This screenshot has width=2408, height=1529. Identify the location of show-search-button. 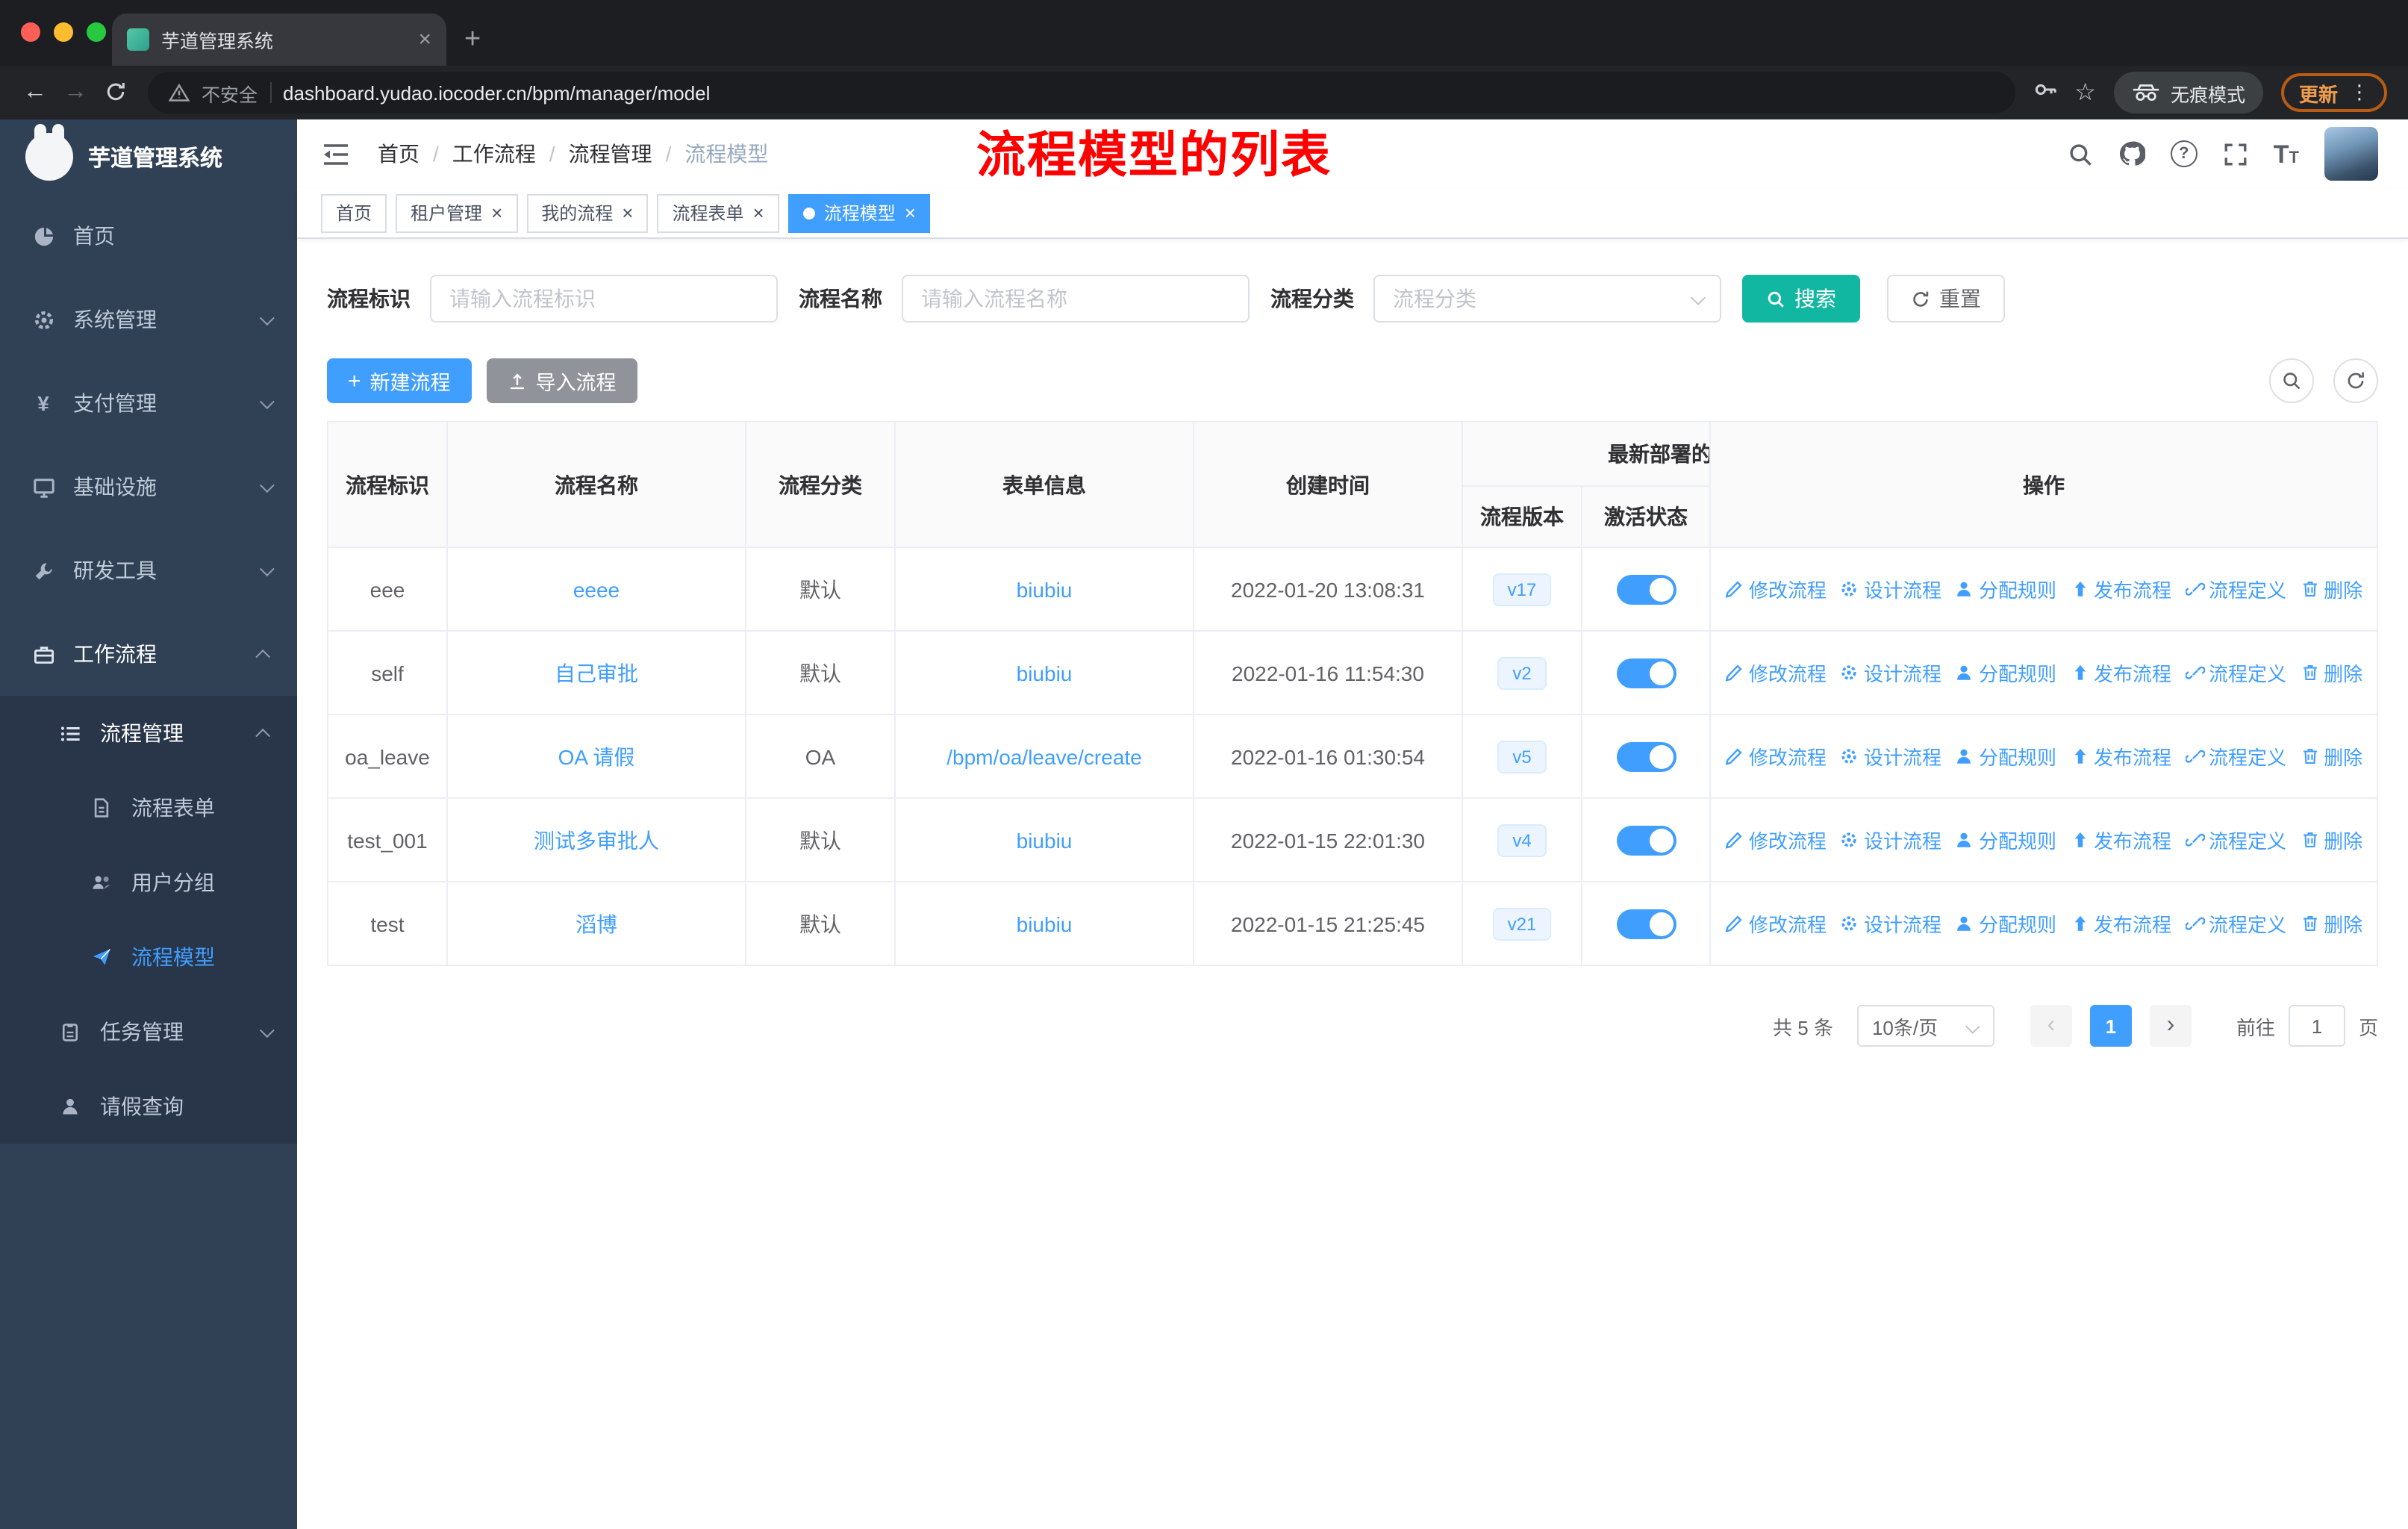
(2291, 381).